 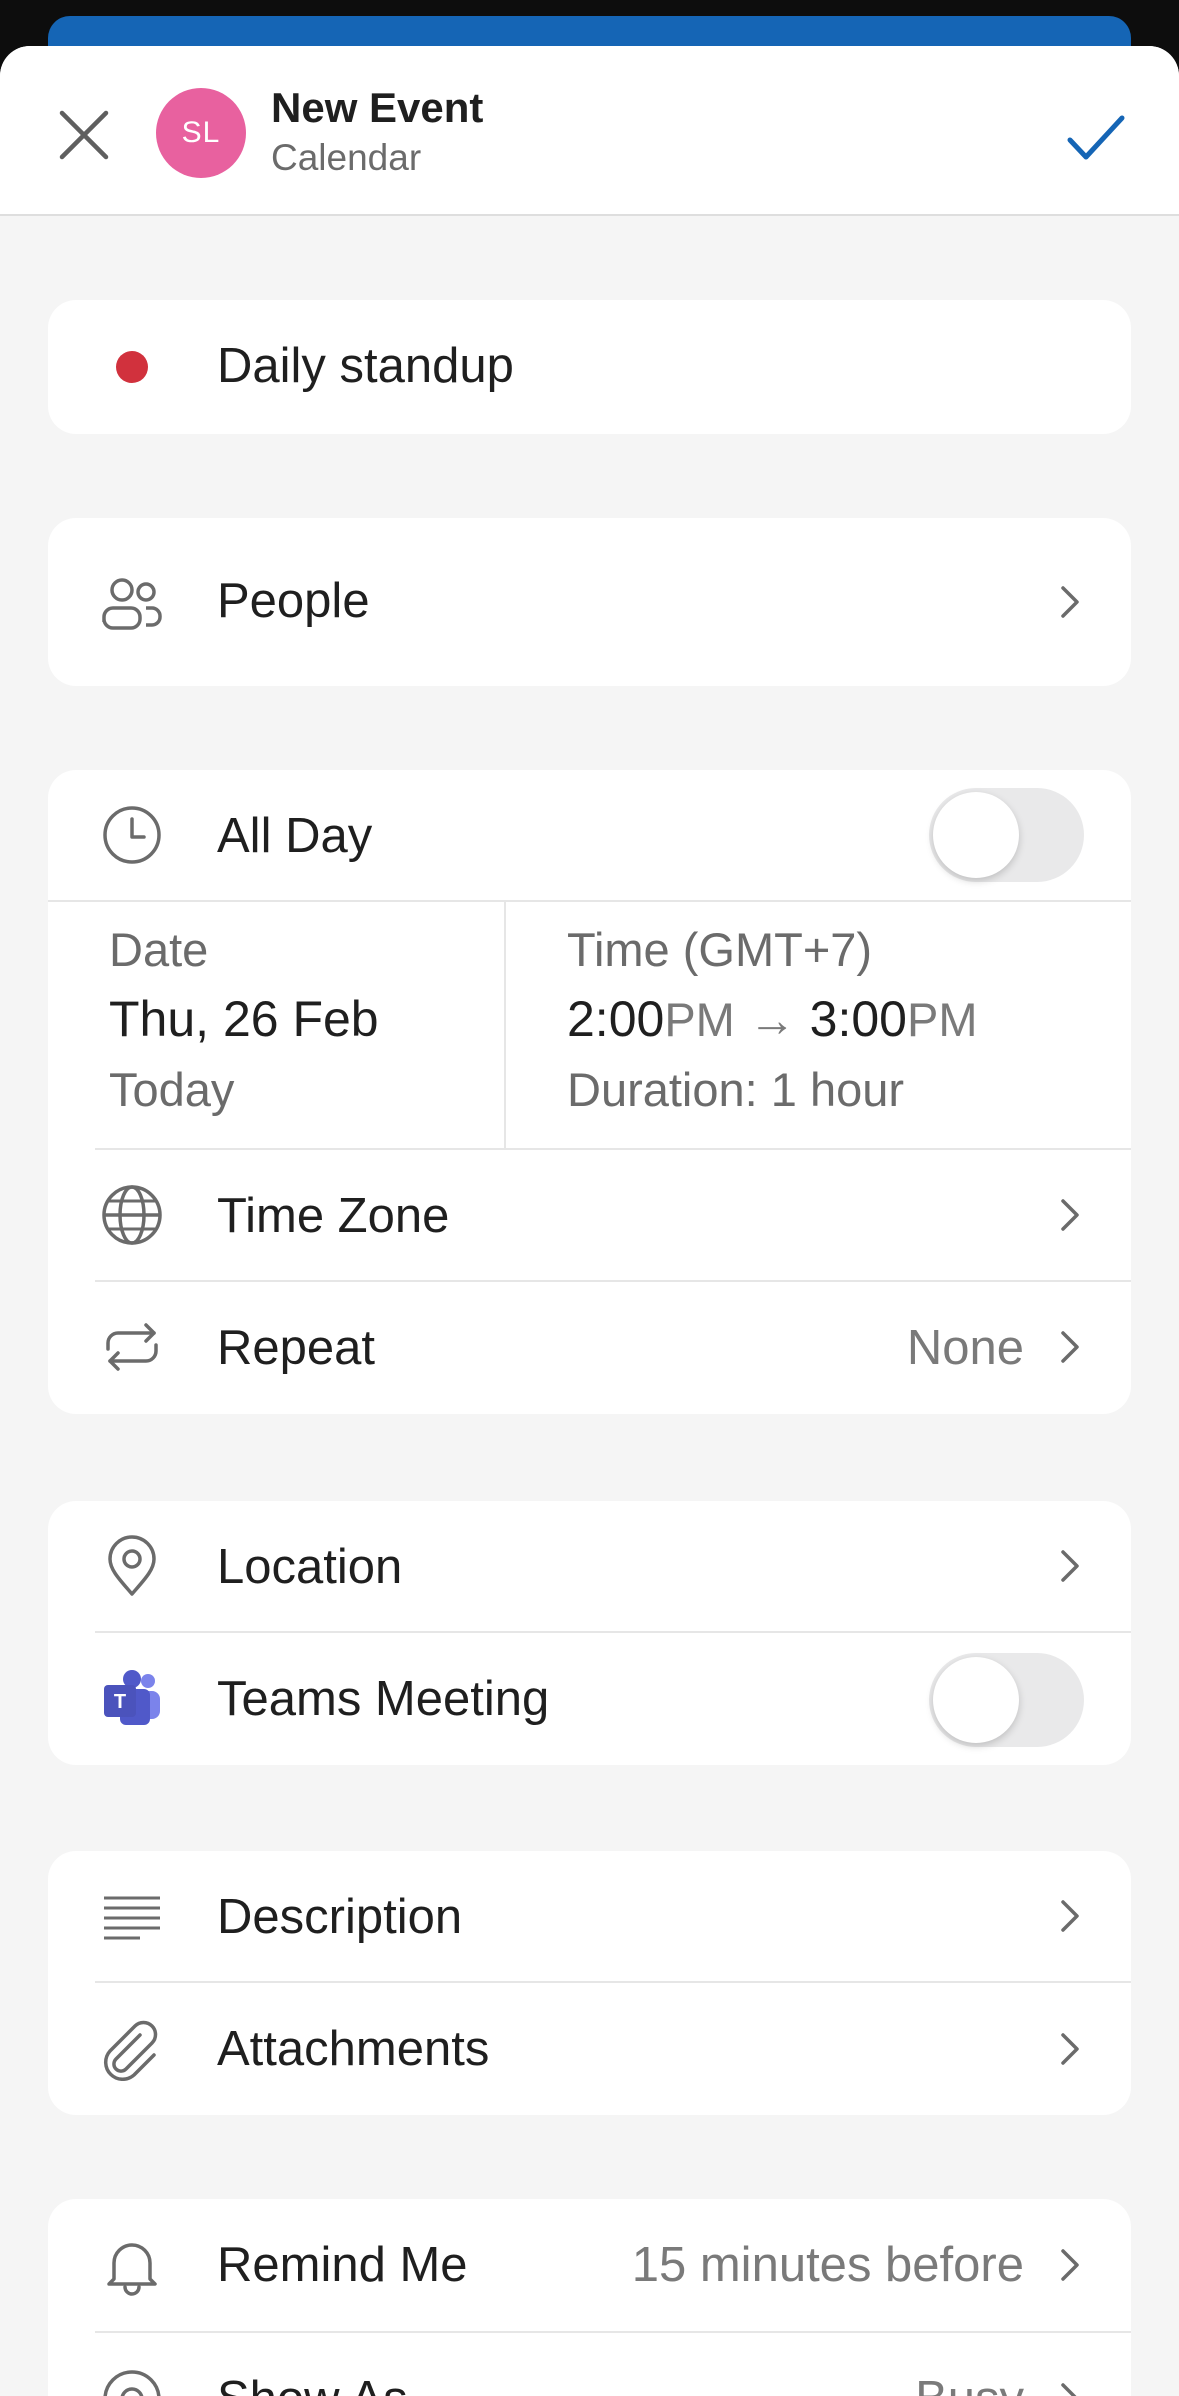 What do you see at coordinates (589, 1215) in the screenshot?
I see `time-zone-row: Time Zone` at bounding box center [589, 1215].